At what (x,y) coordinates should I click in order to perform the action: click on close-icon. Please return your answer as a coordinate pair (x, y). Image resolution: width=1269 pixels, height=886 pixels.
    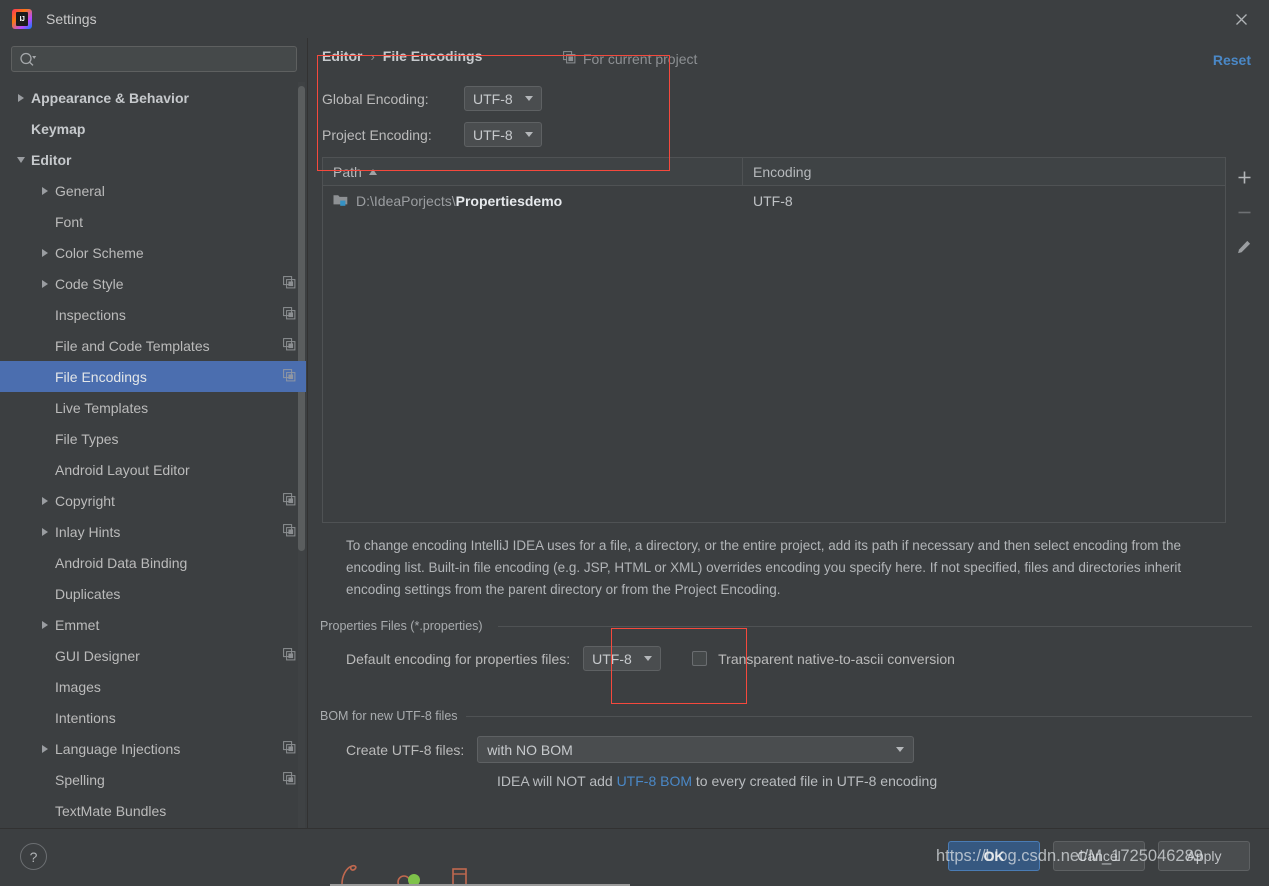
    Looking at the image, I should click on (1241, 19).